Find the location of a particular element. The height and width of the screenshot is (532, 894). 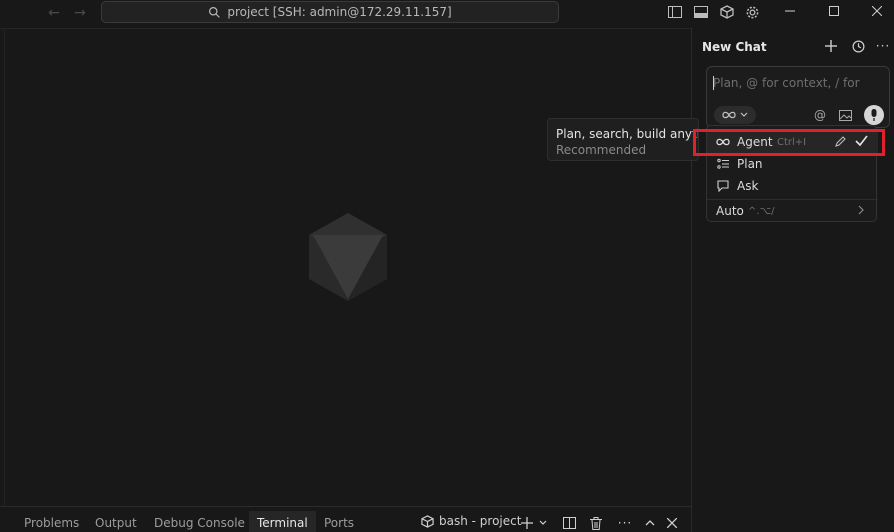

toggle-panel-icon is located at coordinates (701, 12).